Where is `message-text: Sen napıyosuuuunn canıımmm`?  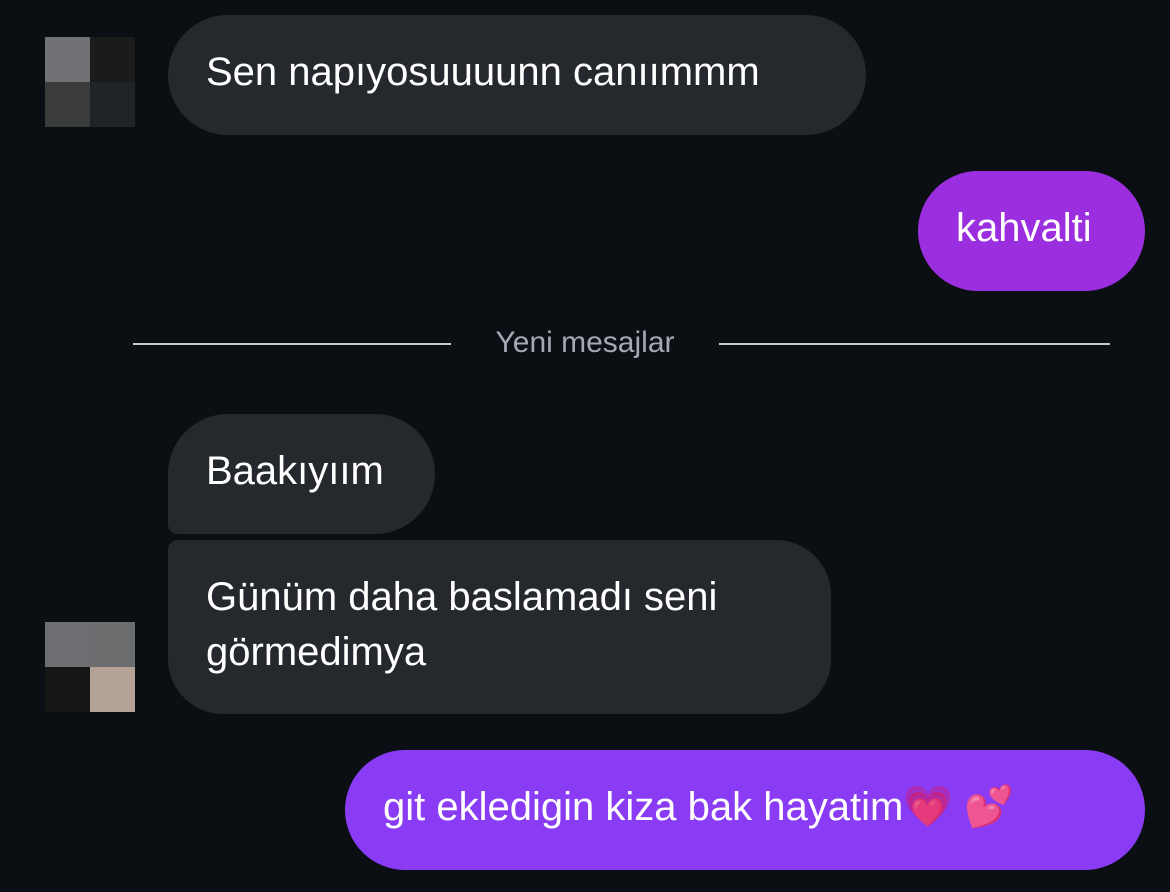
message-text: Sen napıyosuuuunn canıımmm is located at coordinates (483, 72).